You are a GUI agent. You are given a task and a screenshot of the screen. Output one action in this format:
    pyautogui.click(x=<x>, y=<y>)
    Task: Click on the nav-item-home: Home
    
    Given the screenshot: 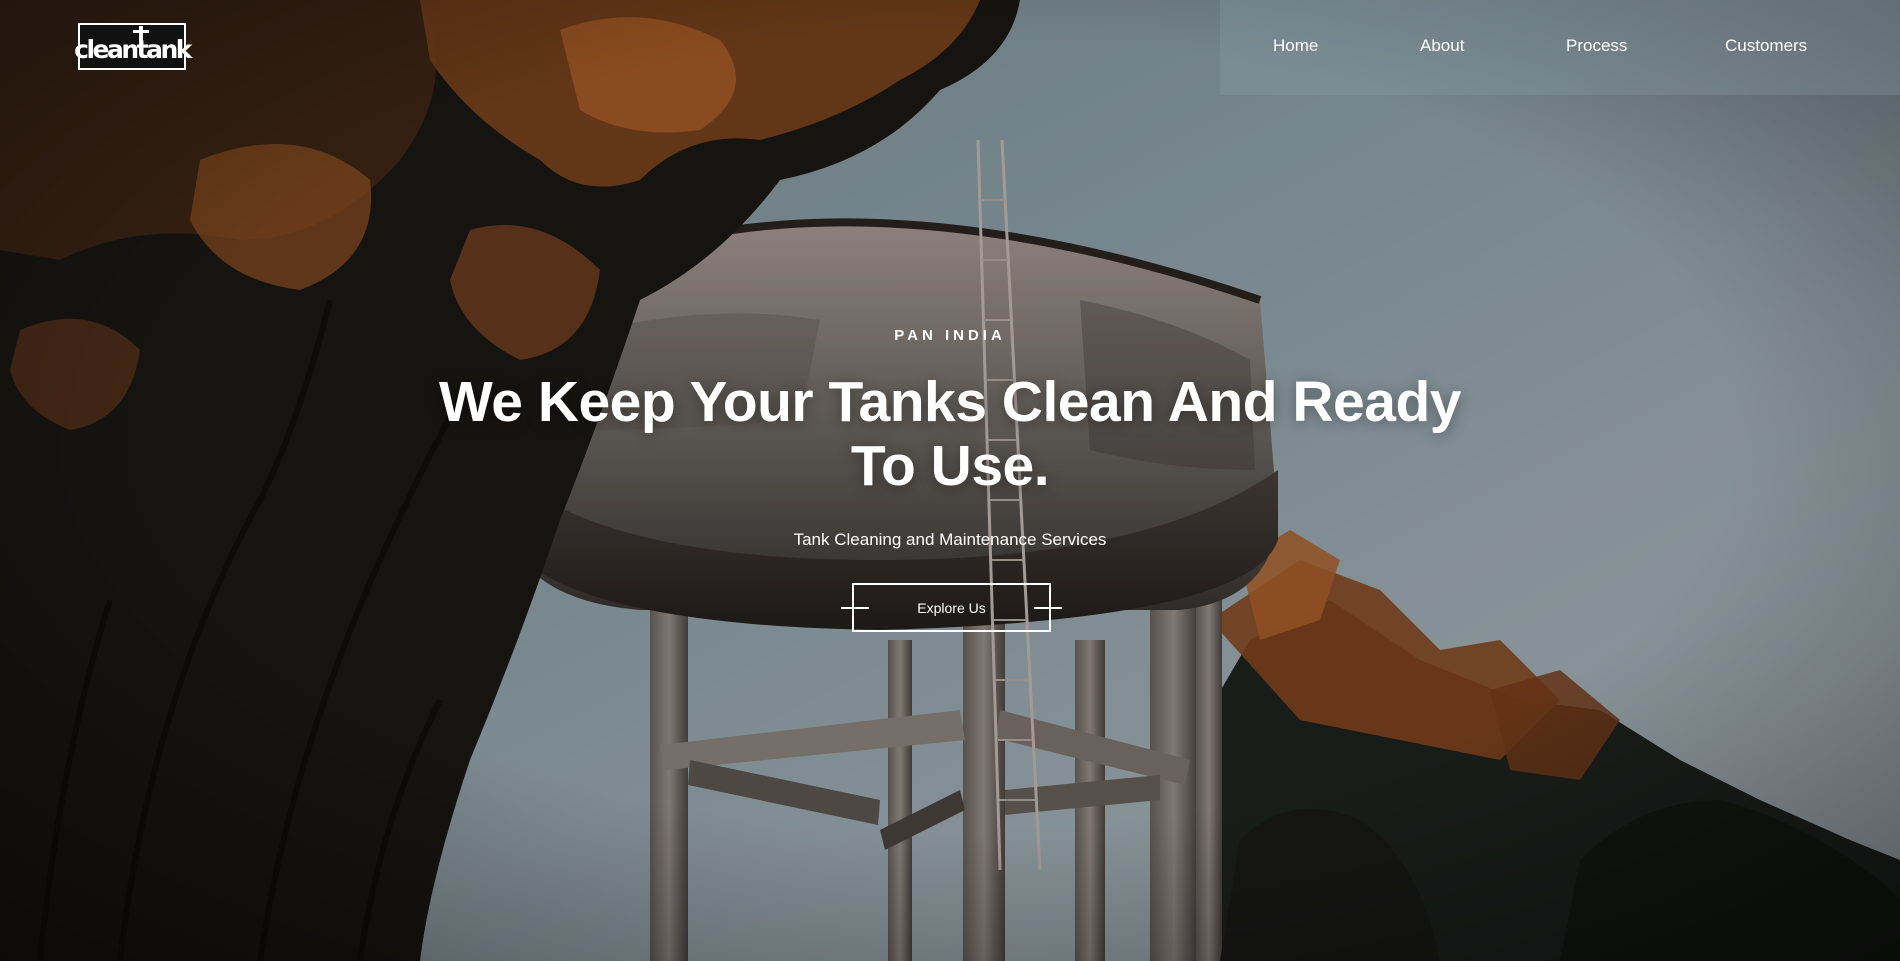 What is the action you would take?
    pyautogui.click(x=1295, y=46)
    